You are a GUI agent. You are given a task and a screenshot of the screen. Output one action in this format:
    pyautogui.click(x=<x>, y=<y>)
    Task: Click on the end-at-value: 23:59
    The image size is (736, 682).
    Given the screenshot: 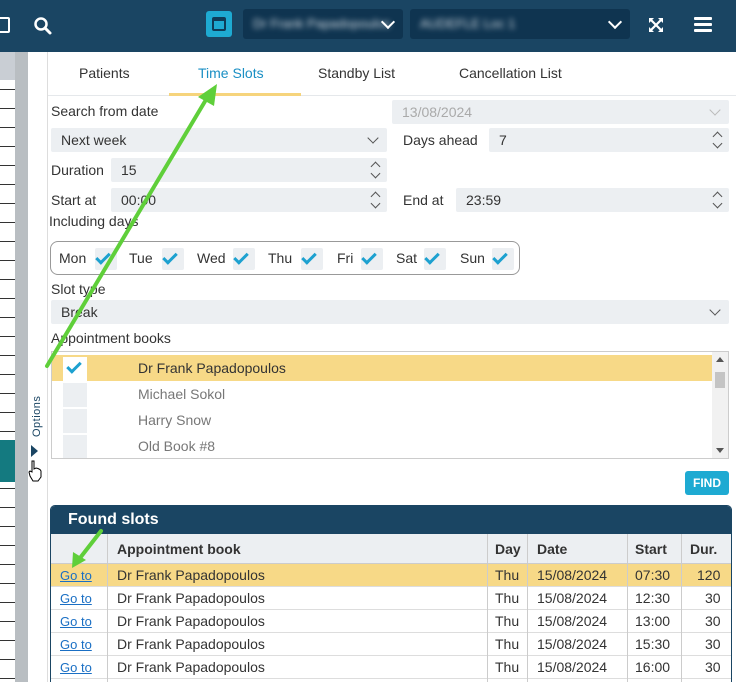 What is the action you would take?
    pyautogui.click(x=484, y=200)
    